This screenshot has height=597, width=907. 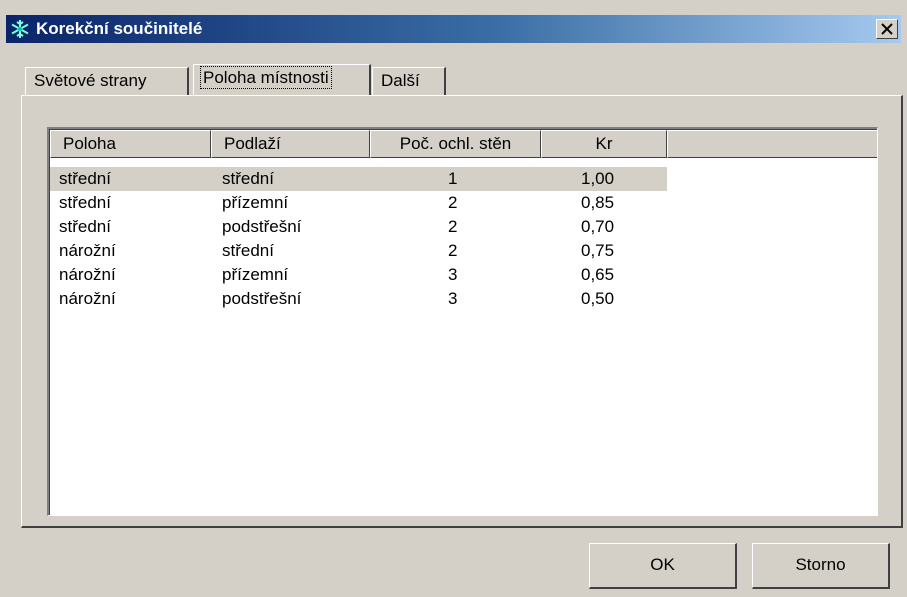 I want to click on cell-steny: 1, so click(x=453, y=178).